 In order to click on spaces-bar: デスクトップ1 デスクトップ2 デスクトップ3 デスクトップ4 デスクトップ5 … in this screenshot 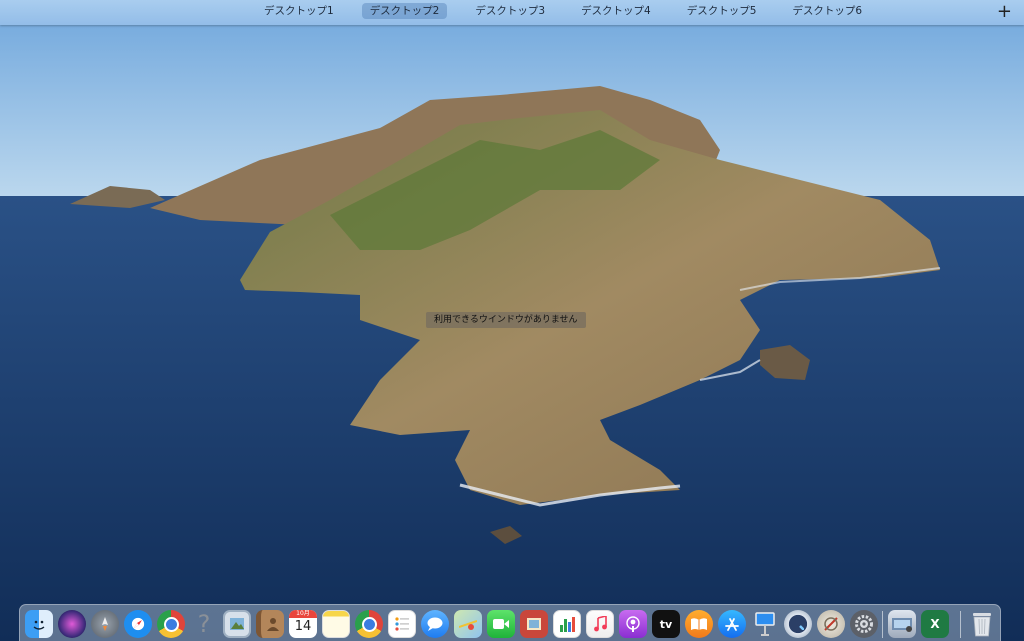, I will do `click(512, 12)`.